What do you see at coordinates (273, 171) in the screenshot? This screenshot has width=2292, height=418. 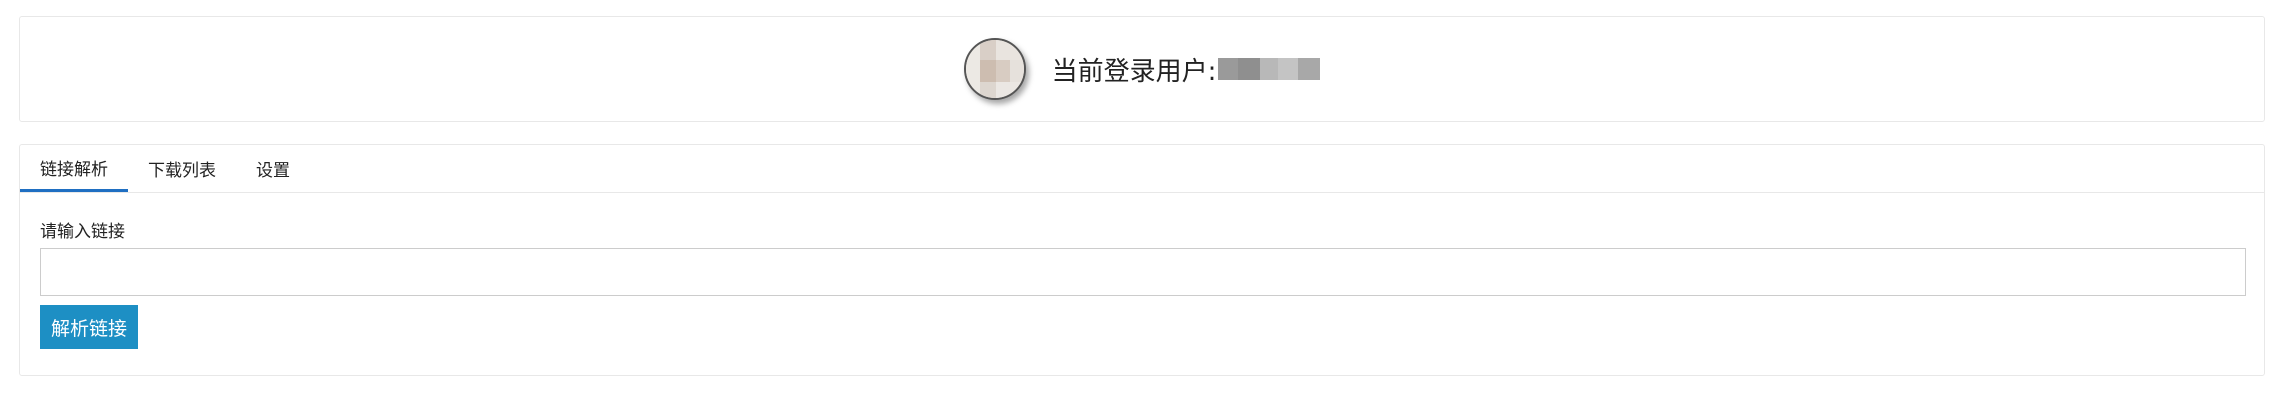 I see `tab-settings-label: 设置` at bounding box center [273, 171].